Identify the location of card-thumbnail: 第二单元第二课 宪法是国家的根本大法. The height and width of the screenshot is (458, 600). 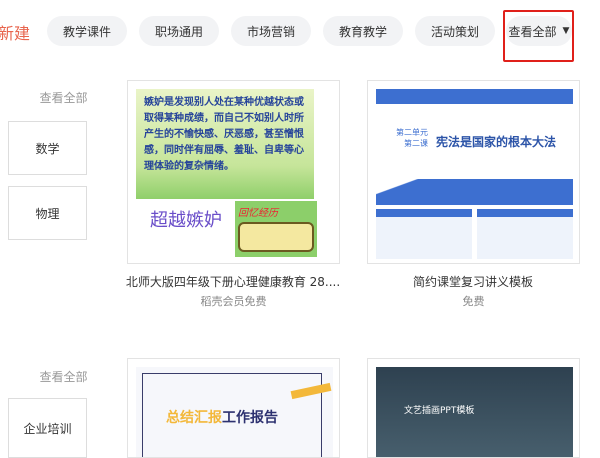
(474, 174).